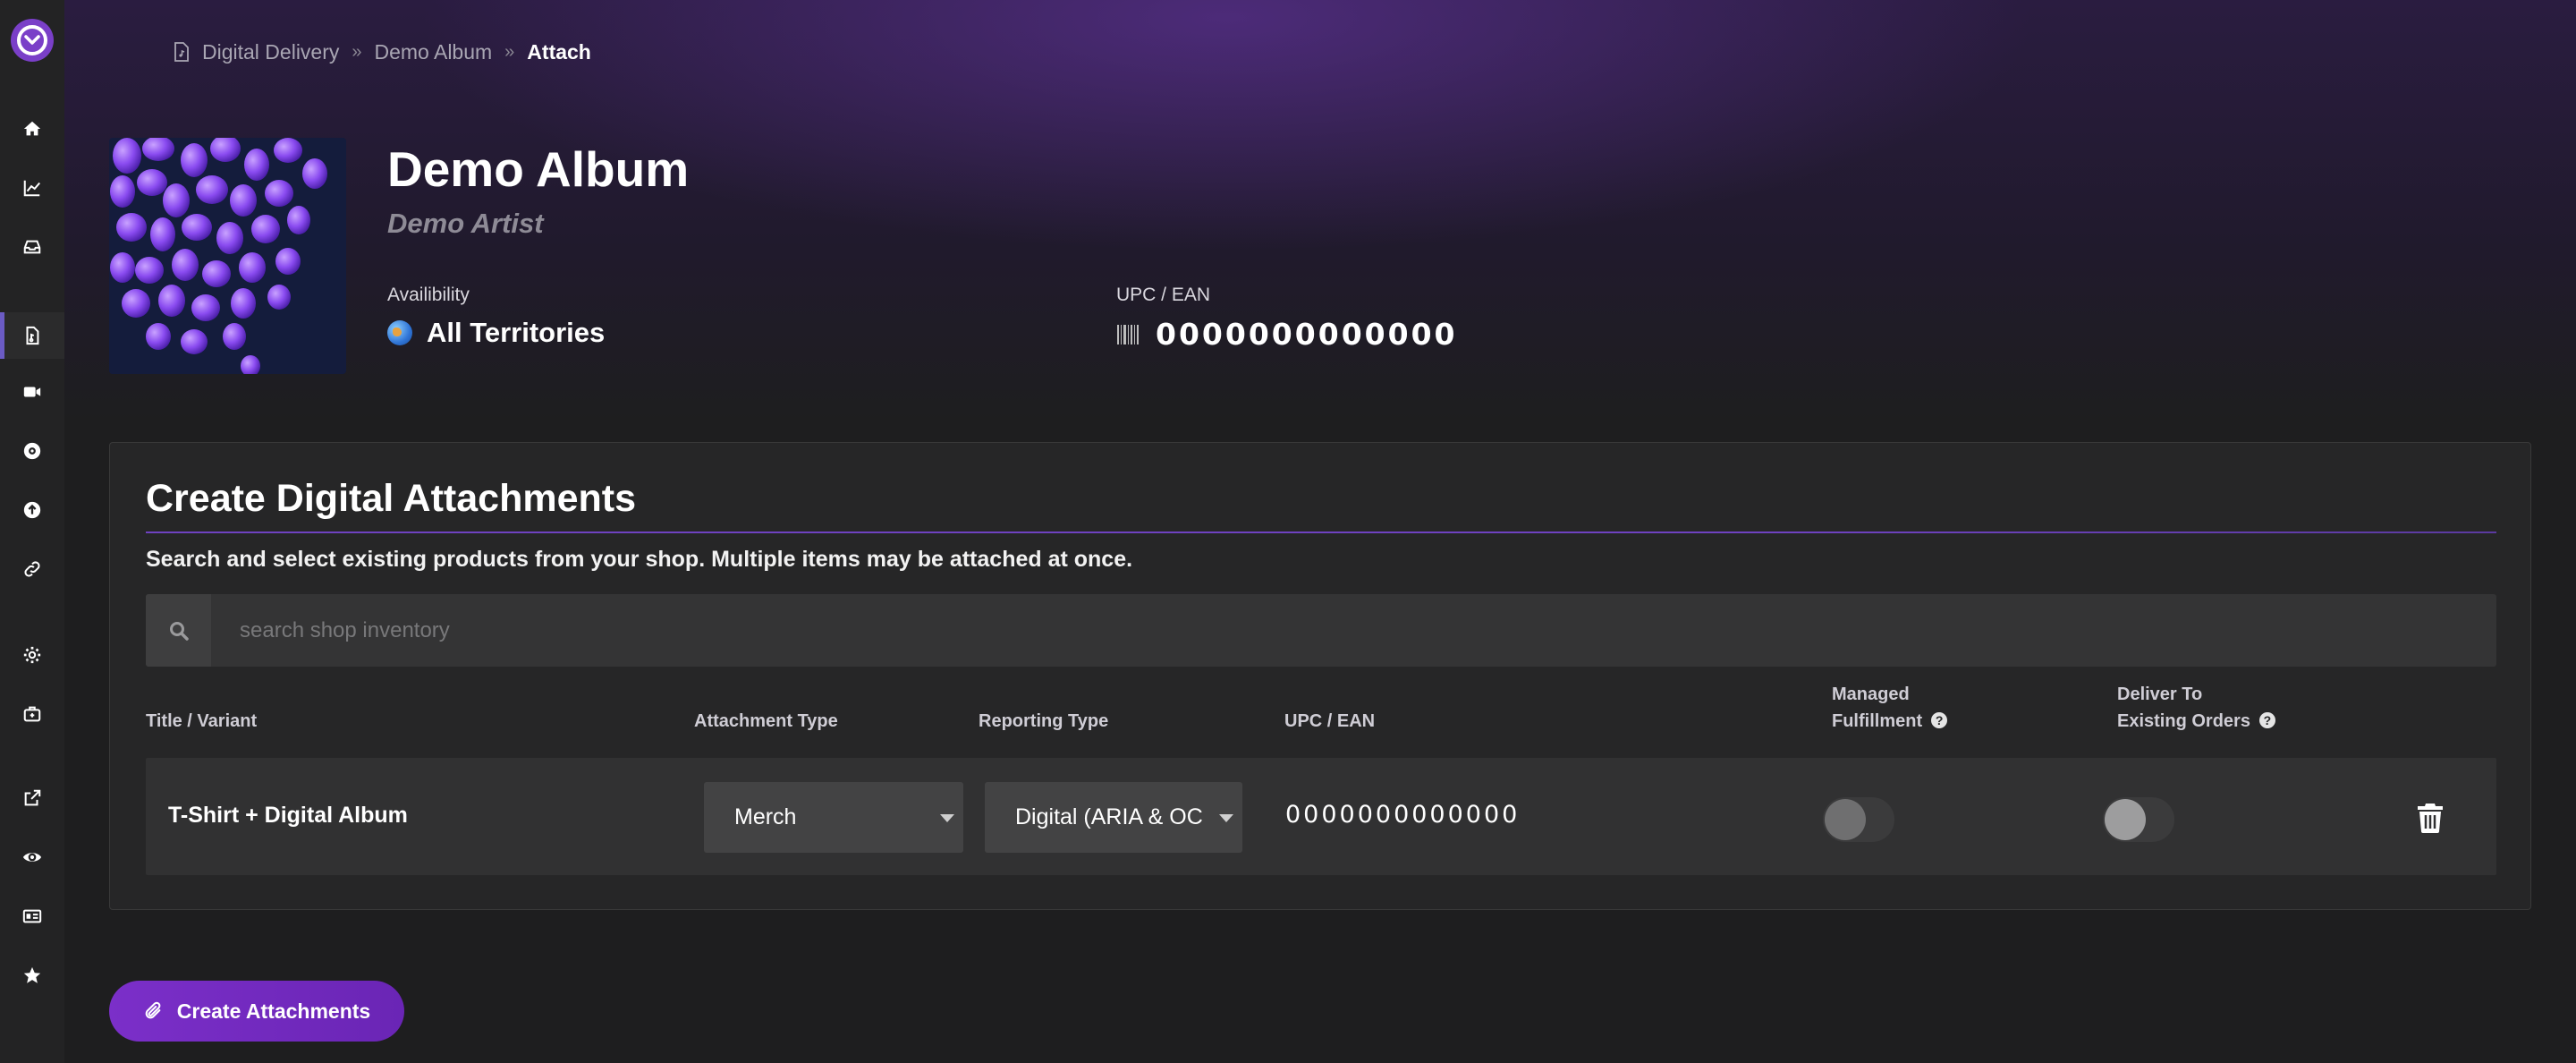  I want to click on disc-icon, so click(32, 450).